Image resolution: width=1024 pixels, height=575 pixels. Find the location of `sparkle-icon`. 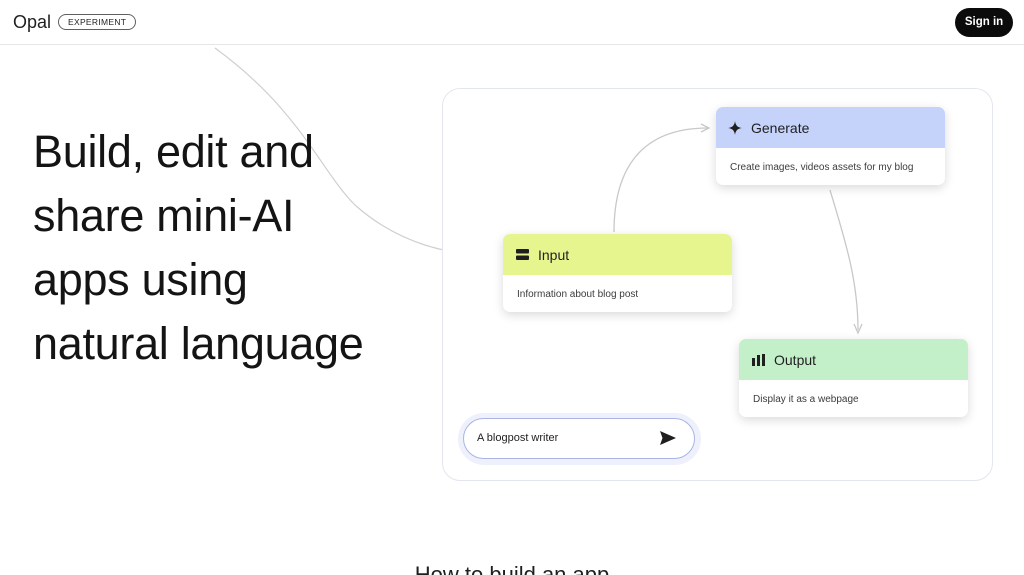

sparkle-icon is located at coordinates (735, 127).